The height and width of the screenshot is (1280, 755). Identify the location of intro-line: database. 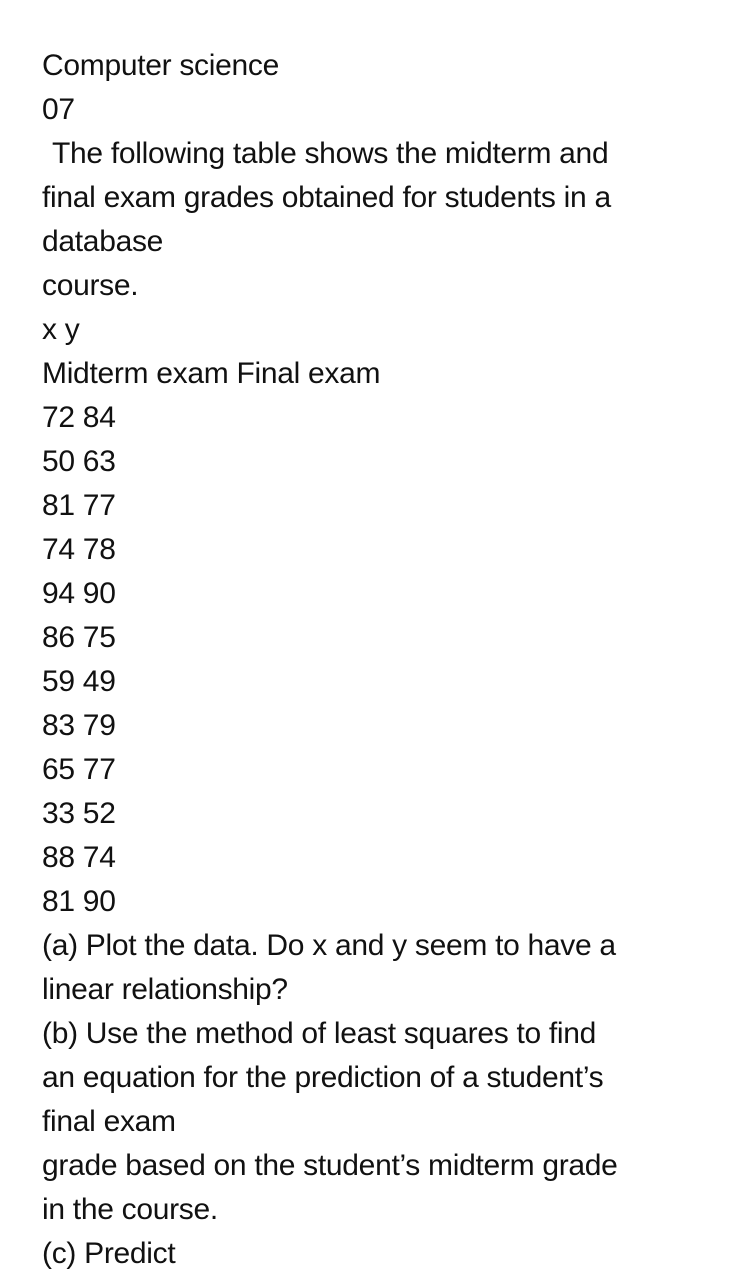
(103, 241).